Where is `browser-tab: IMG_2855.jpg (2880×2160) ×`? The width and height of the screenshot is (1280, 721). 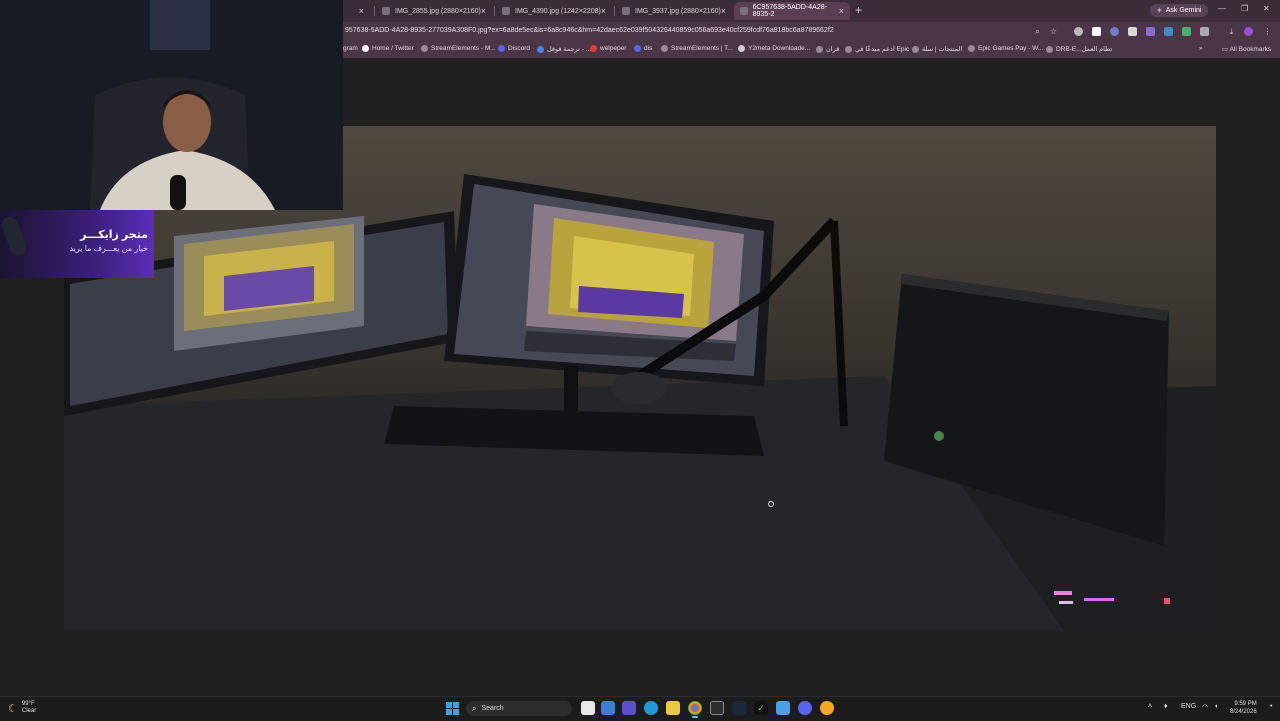
browser-tab: IMG_2855.jpg (2880×2160) × is located at coordinates (434, 11).